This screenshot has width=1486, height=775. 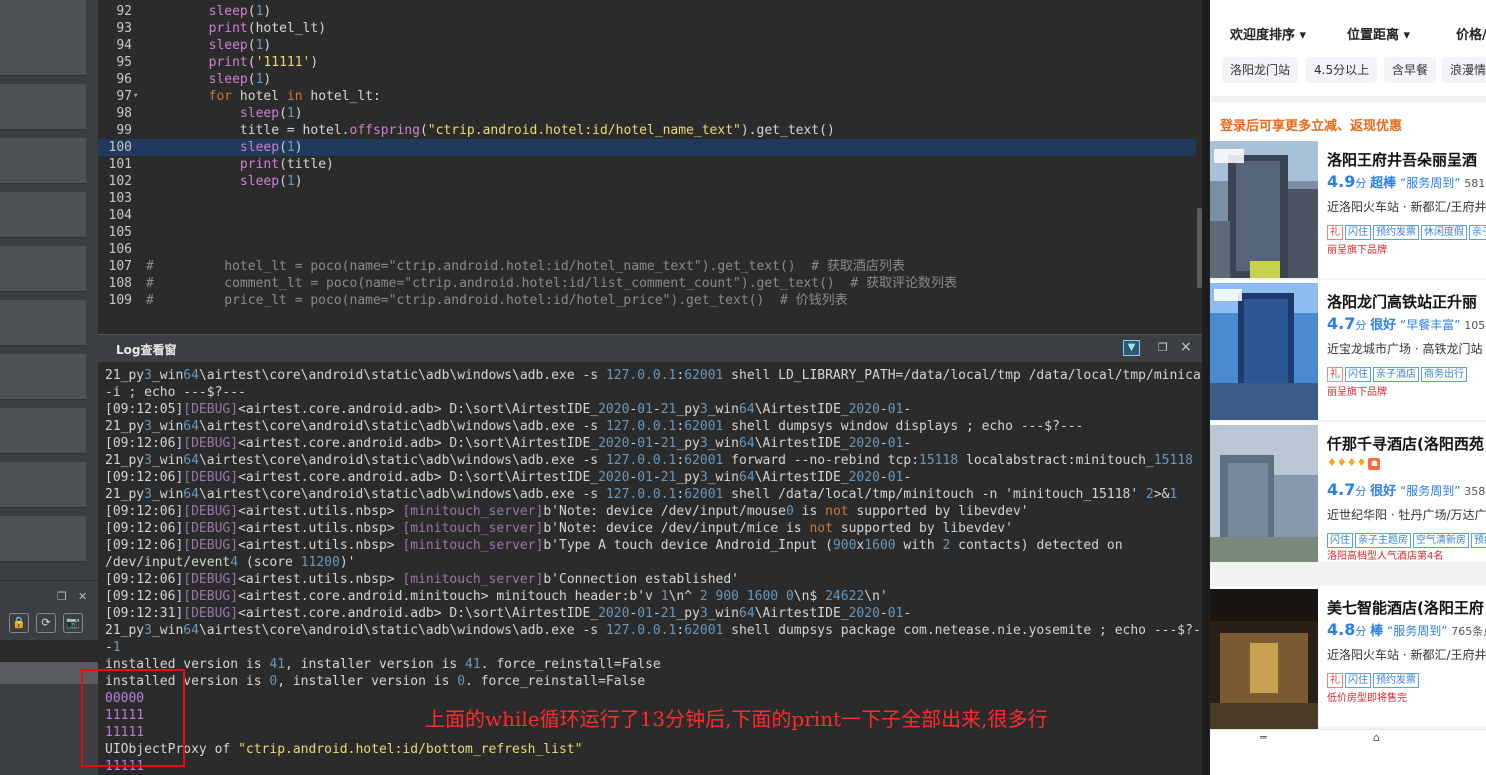 What do you see at coordinates (1398, 372) in the screenshot?
I see `hotel-tags: 礼闪住 亲子酒店 商务出行` at bounding box center [1398, 372].